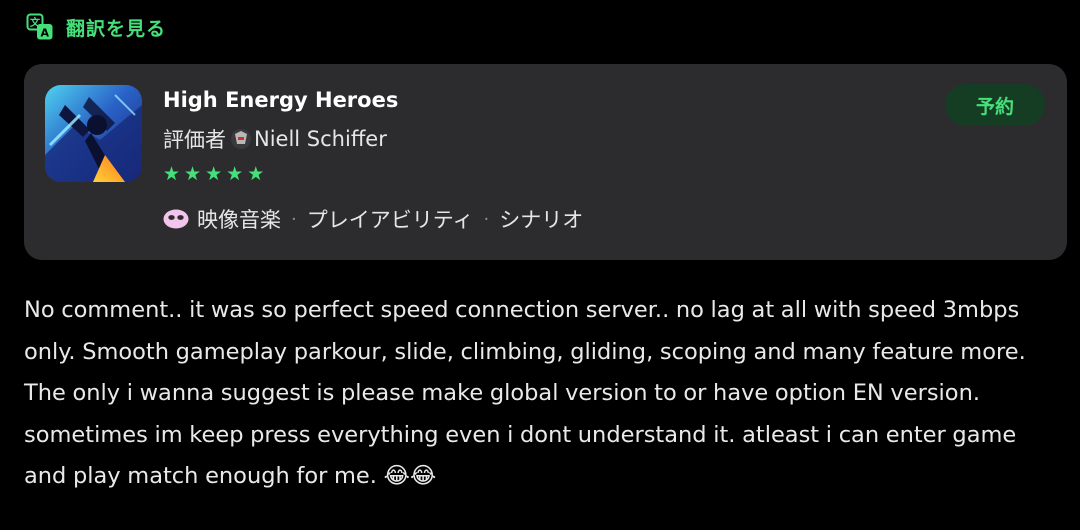 The height and width of the screenshot is (530, 1080). I want to click on tags-row: 映像音楽 · プレイアビリティ · シナリオ, so click(373, 219).